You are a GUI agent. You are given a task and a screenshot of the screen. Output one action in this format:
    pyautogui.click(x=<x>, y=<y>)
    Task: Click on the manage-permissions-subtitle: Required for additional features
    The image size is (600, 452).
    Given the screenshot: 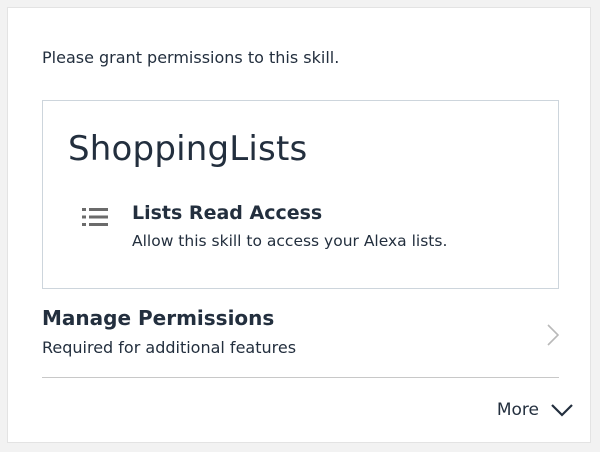 What is the action you would take?
    pyautogui.click(x=169, y=347)
    